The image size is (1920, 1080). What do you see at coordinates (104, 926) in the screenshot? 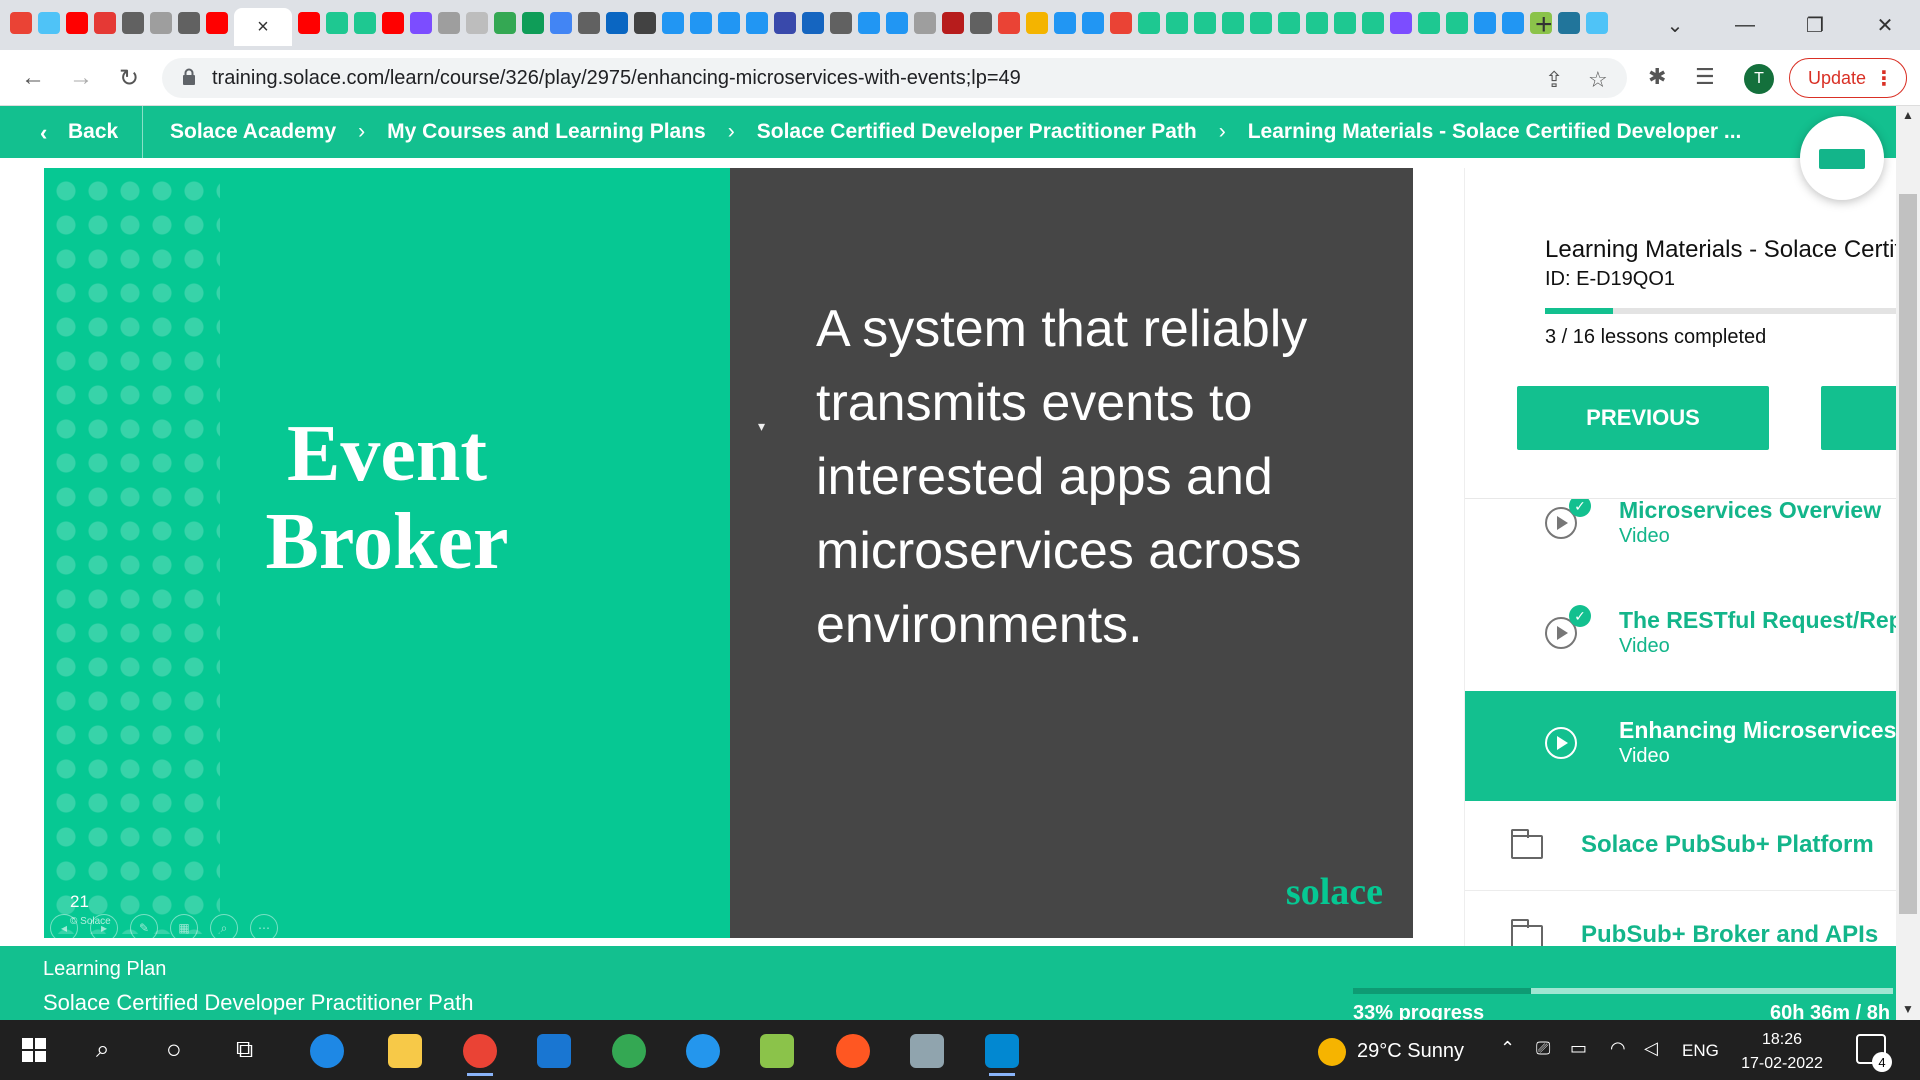
I see `next-slide-icon: ▸` at bounding box center [104, 926].